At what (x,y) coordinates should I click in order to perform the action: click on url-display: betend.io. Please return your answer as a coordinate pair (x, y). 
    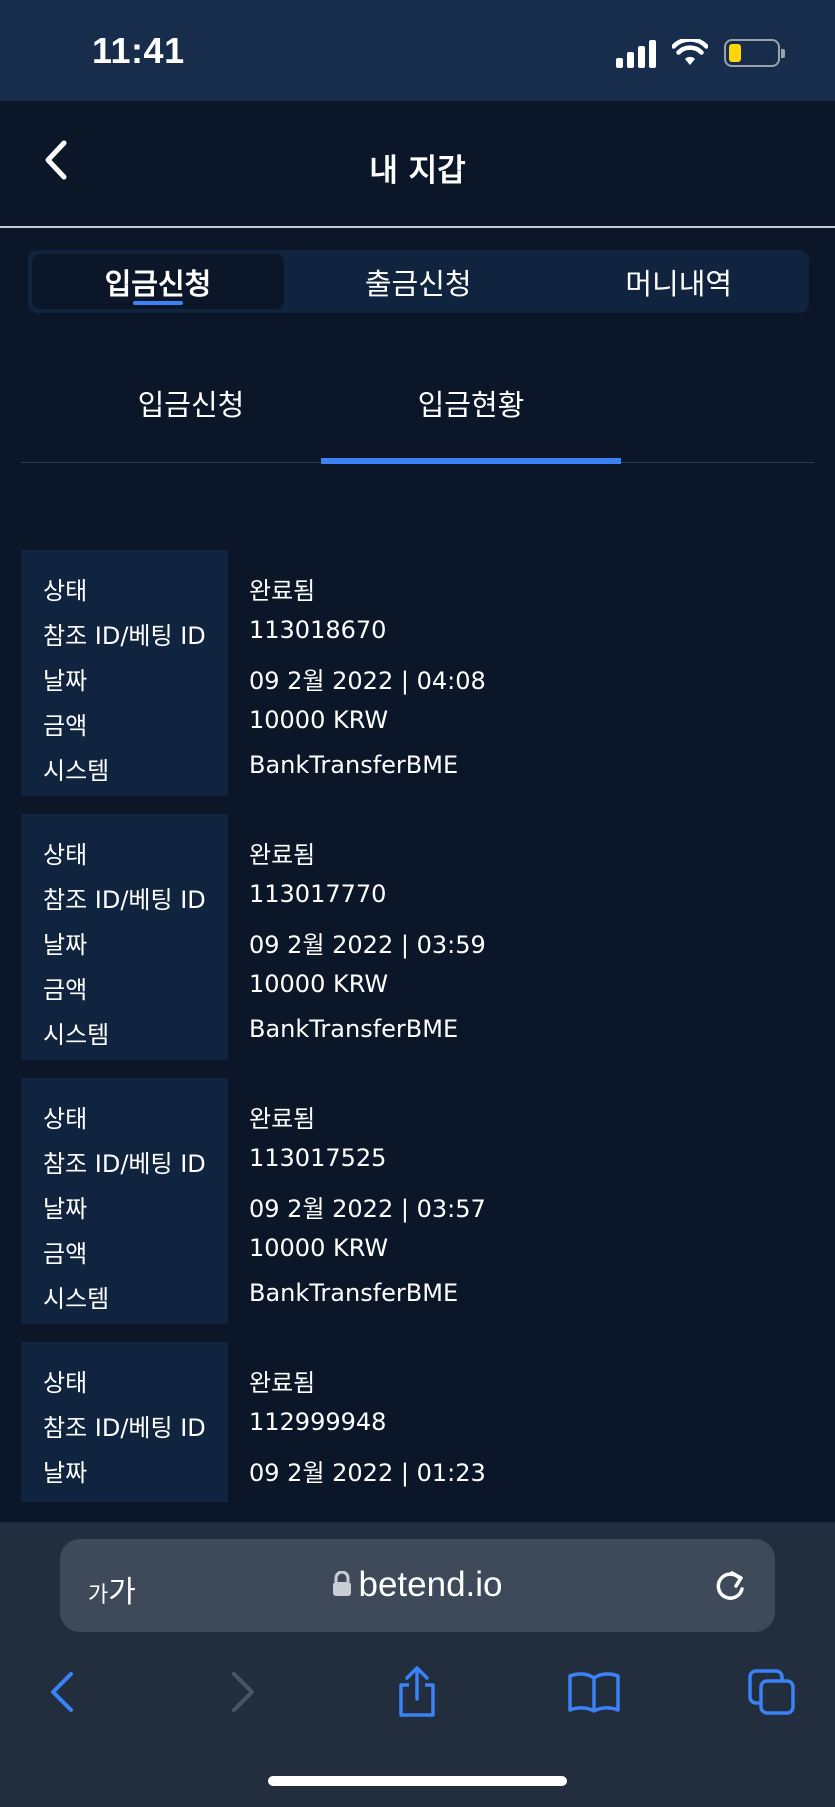
    Looking at the image, I should click on (417, 1585).